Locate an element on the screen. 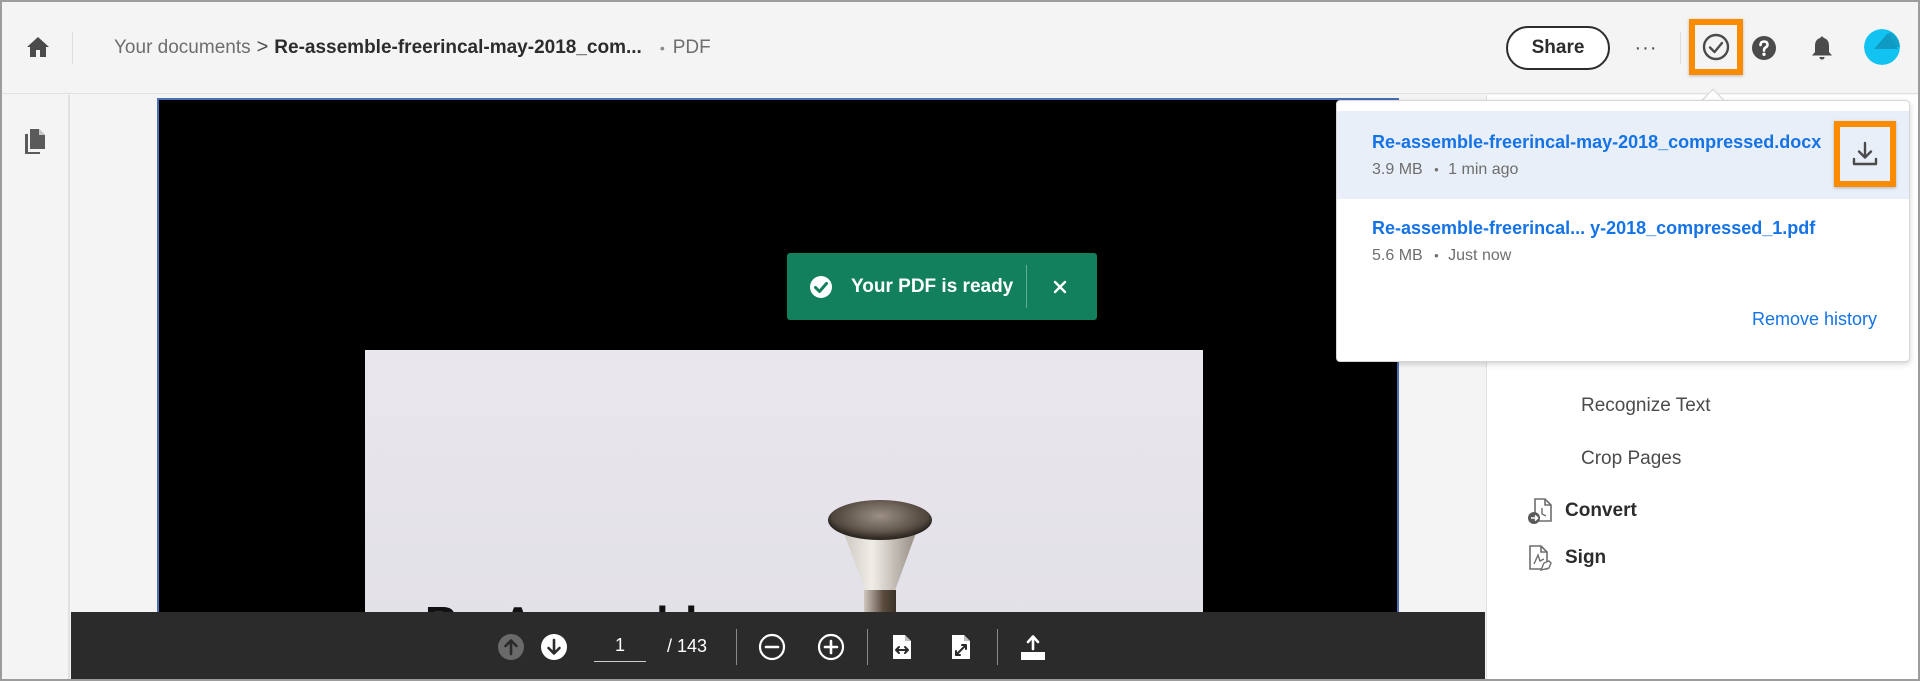  upload-button is located at coordinates (1033, 647).